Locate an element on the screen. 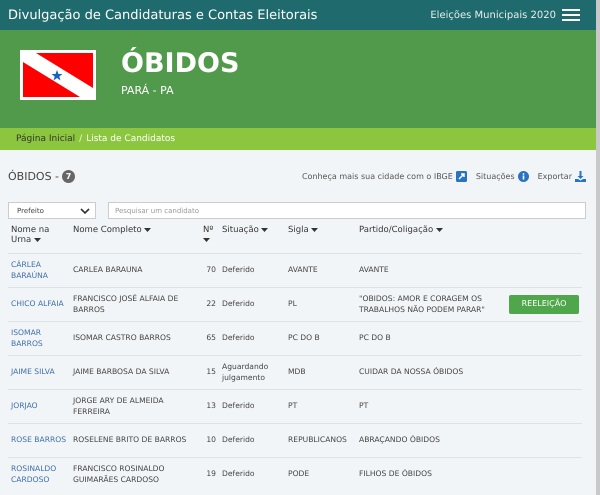 The width and height of the screenshot is (600, 495). download-icon is located at coordinates (580, 176).